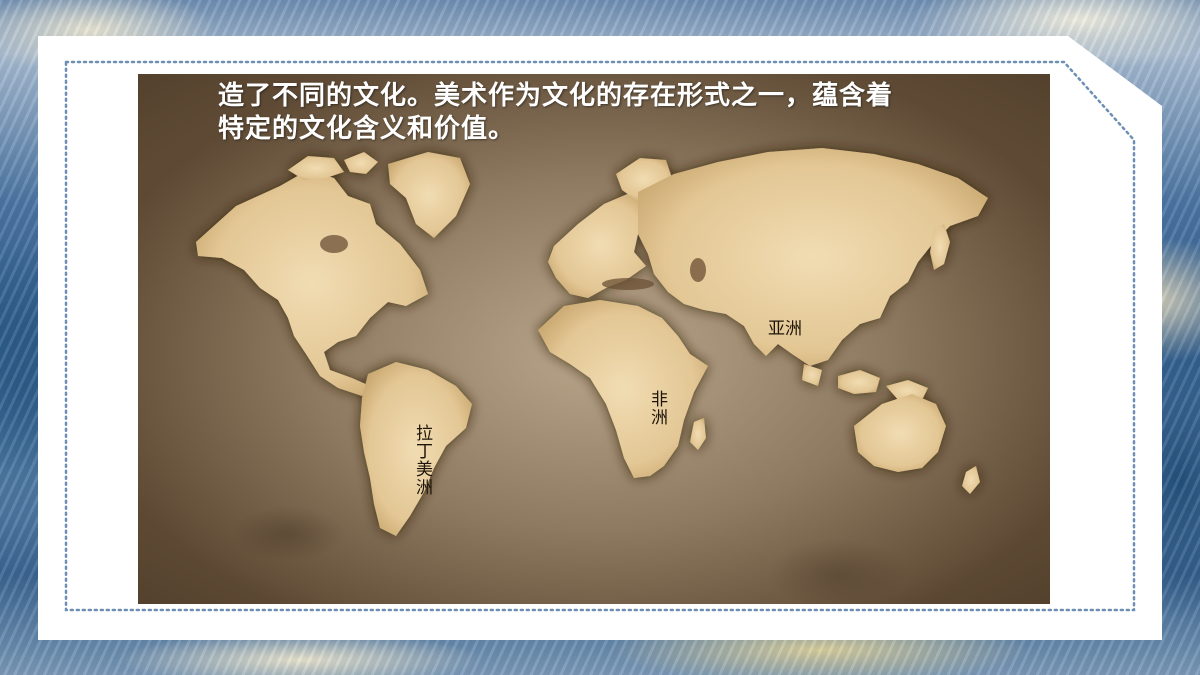 The image size is (1200, 675). What do you see at coordinates (367, 129) in the screenshot?
I see `text-line-2: 特定的文化含义和价值。` at bounding box center [367, 129].